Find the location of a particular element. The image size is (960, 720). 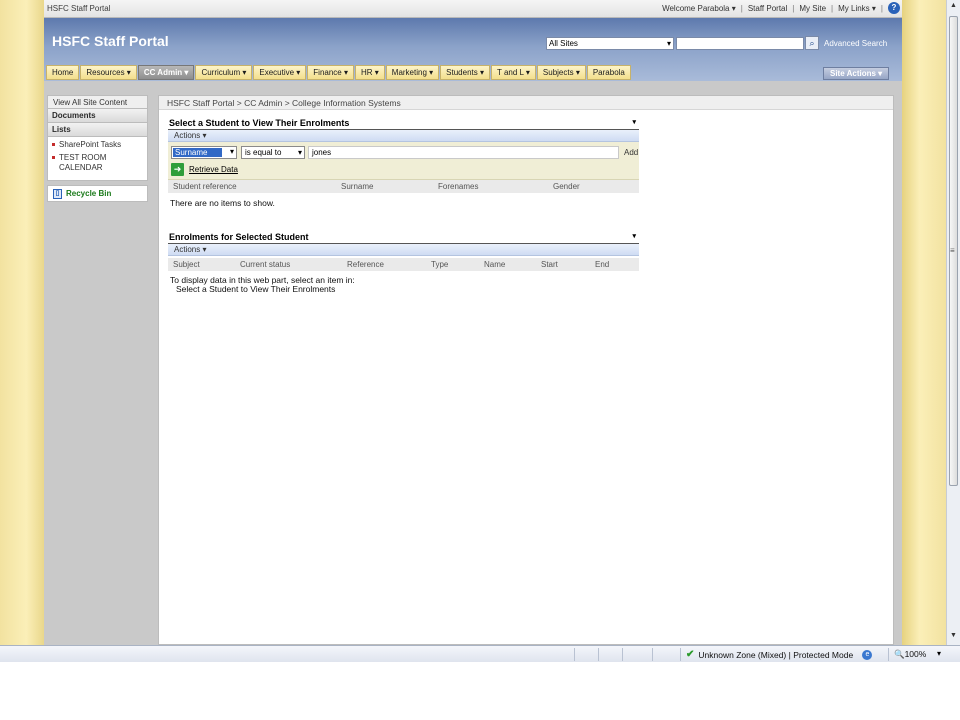

tab-hr: HR ▾ is located at coordinates (369, 72).